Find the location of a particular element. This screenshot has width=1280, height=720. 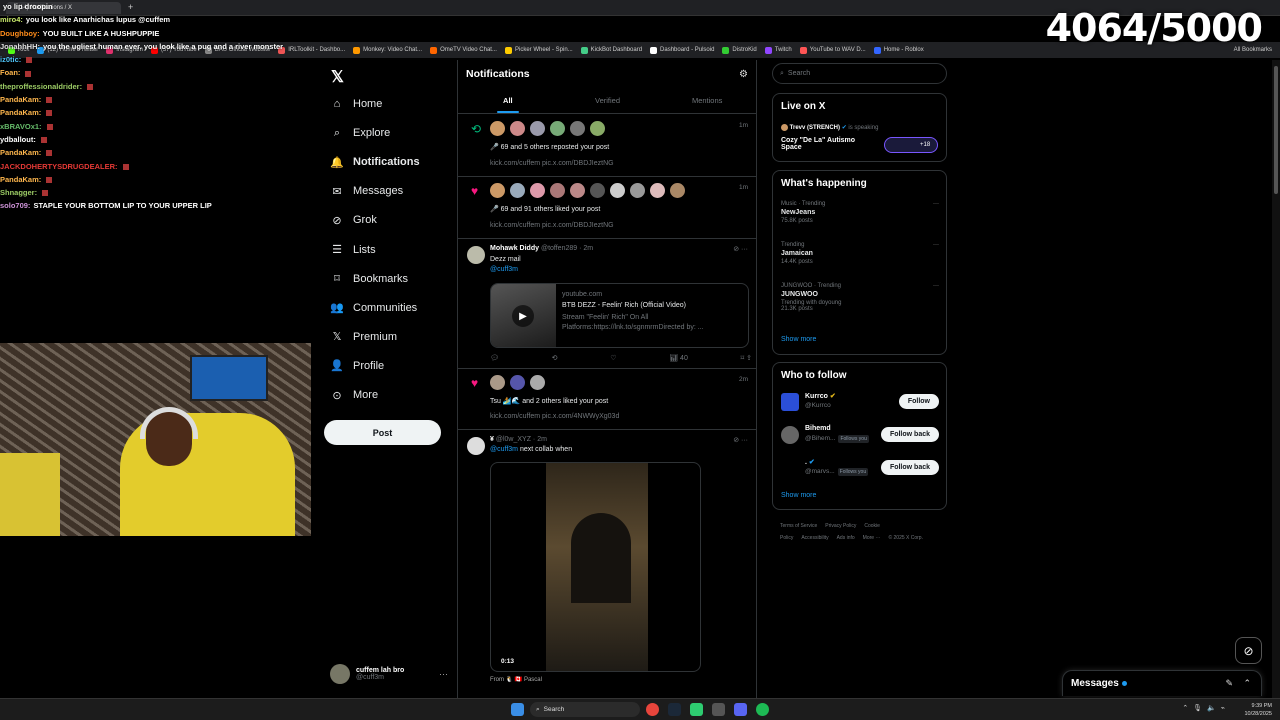

sidebar-item-bookmarks: ⌑ Bookmarks is located at coordinates (369, 279).